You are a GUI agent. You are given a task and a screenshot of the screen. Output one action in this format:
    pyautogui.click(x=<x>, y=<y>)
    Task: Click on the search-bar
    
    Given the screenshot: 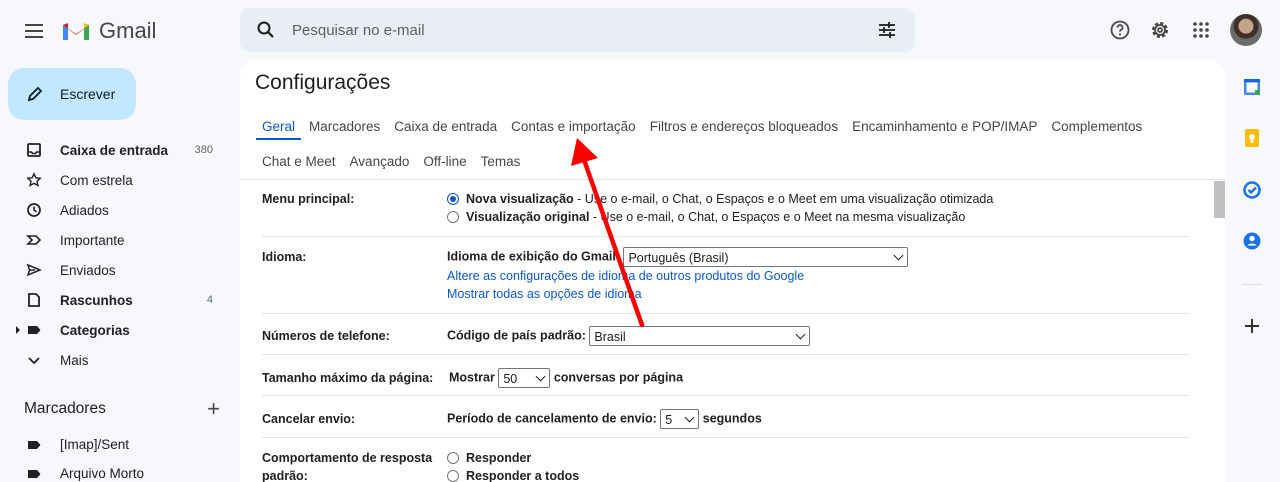 What is the action you would take?
    pyautogui.click(x=577, y=30)
    